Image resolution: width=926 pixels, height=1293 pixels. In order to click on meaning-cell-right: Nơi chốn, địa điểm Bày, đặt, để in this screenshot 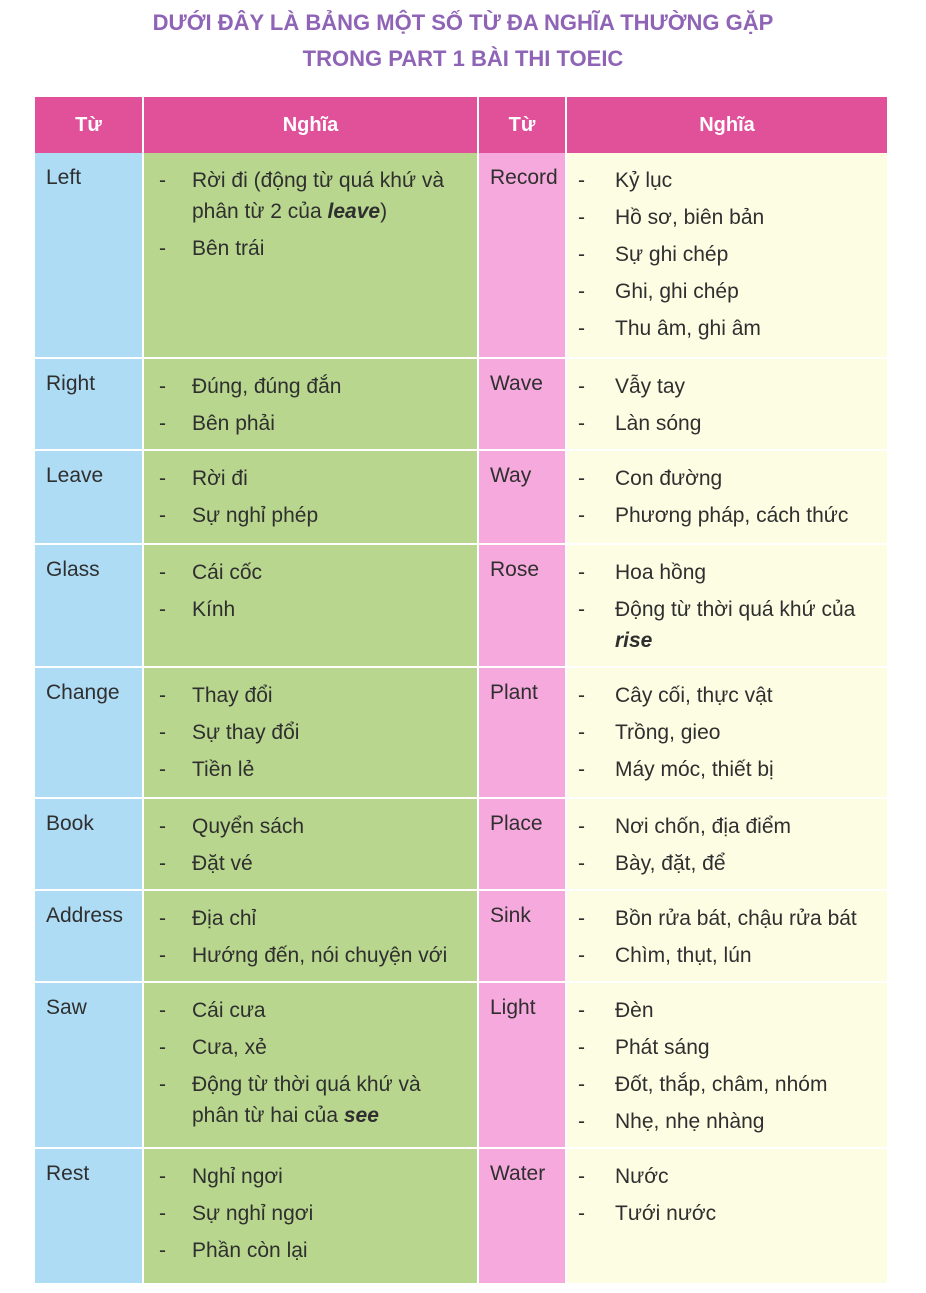, I will do `click(726, 844)`.